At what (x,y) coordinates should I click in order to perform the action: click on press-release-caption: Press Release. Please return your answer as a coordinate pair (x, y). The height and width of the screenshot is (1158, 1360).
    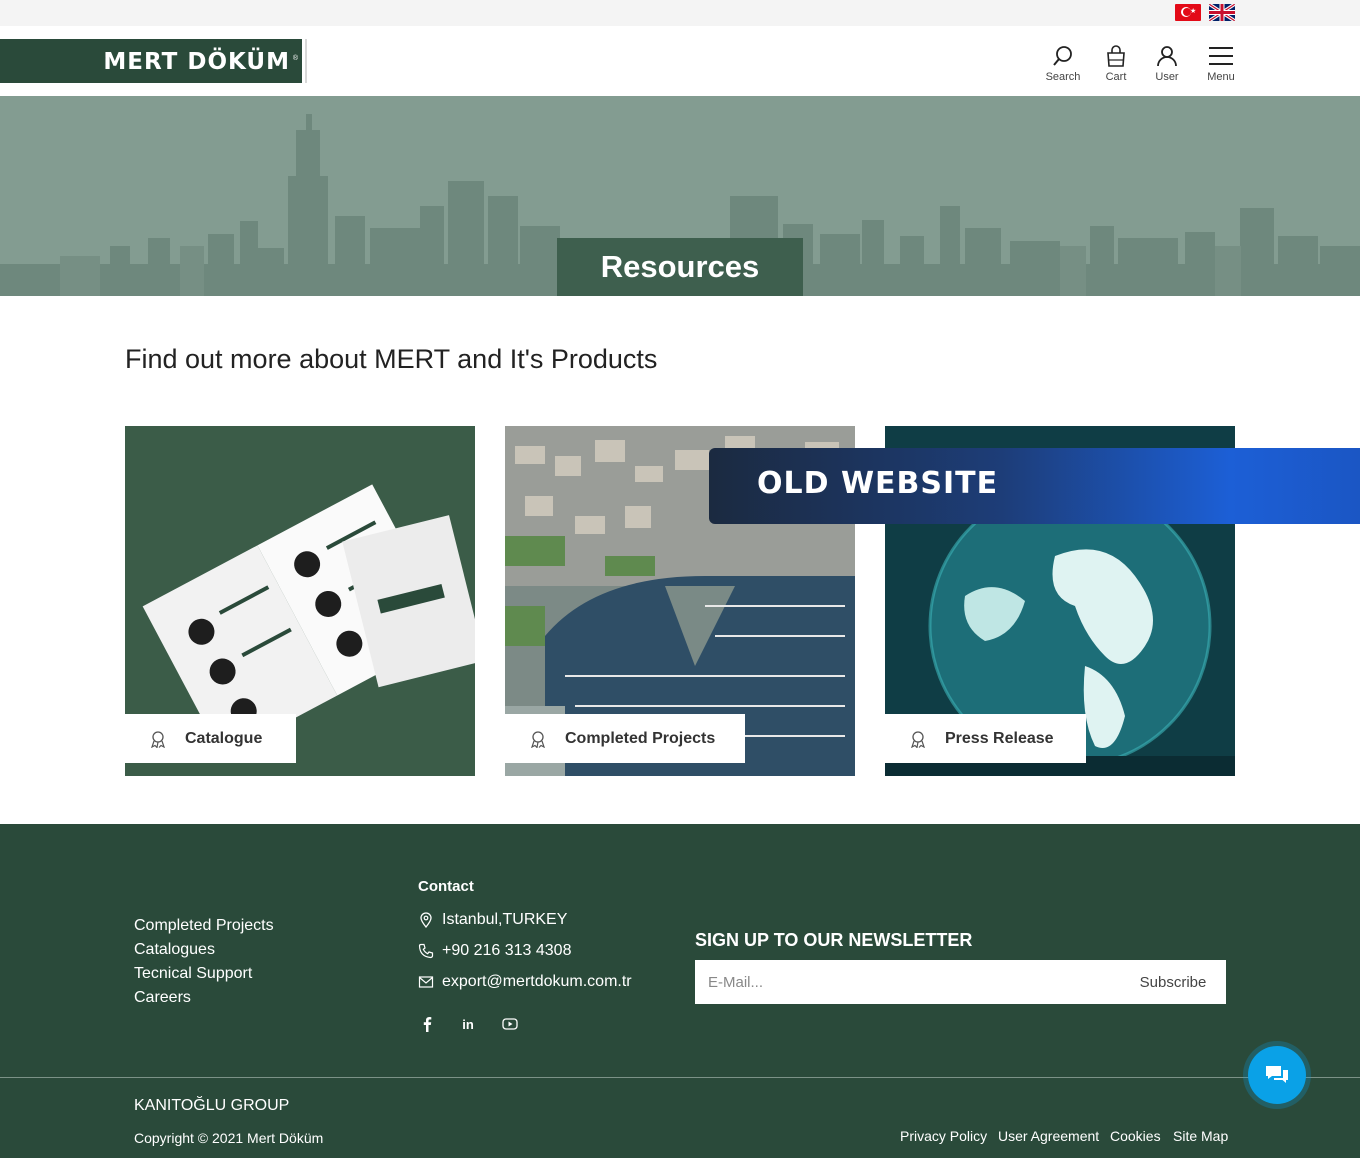
    Looking at the image, I should click on (985, 738).